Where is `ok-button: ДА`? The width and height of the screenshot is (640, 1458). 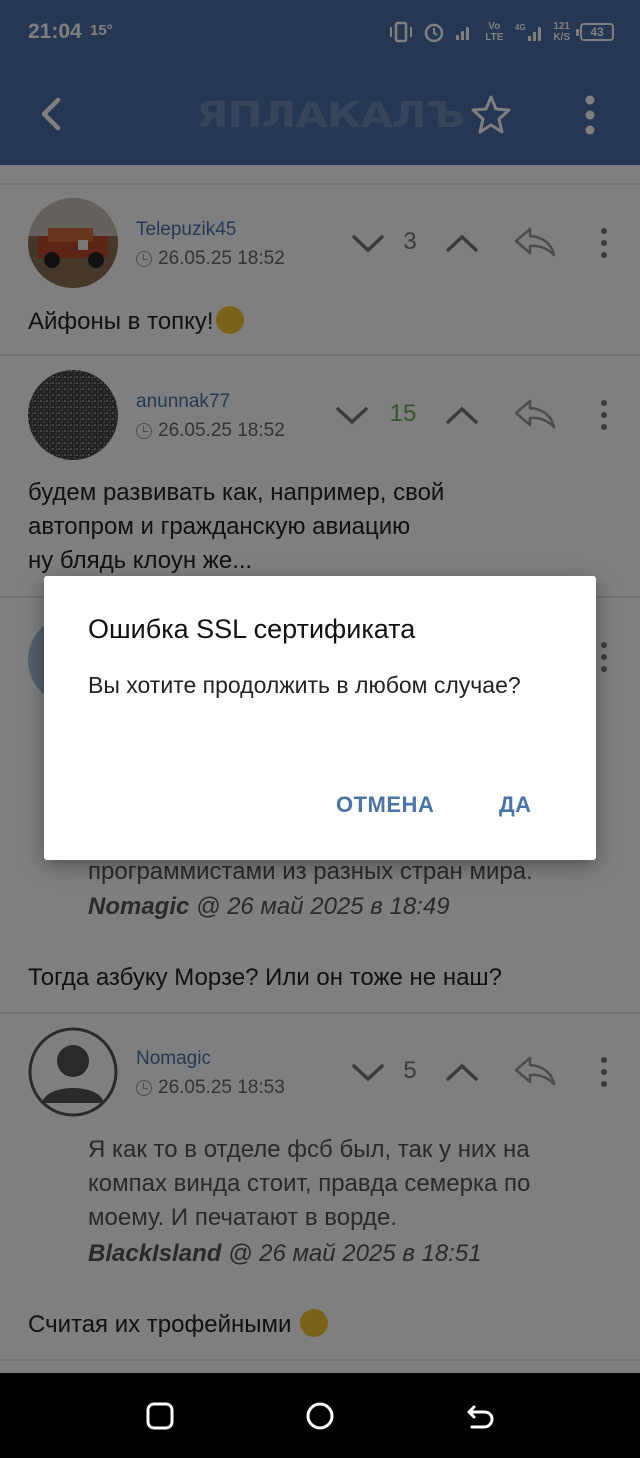
ok-button: ДА is located at coordinates (515, 805).